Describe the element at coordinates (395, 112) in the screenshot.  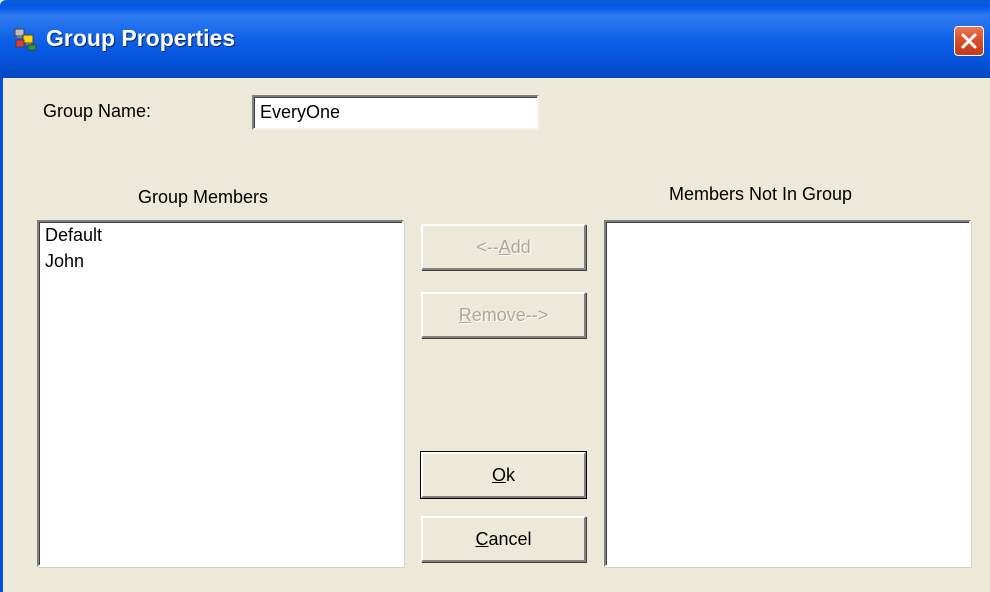
I see `group-name-field` at that location.